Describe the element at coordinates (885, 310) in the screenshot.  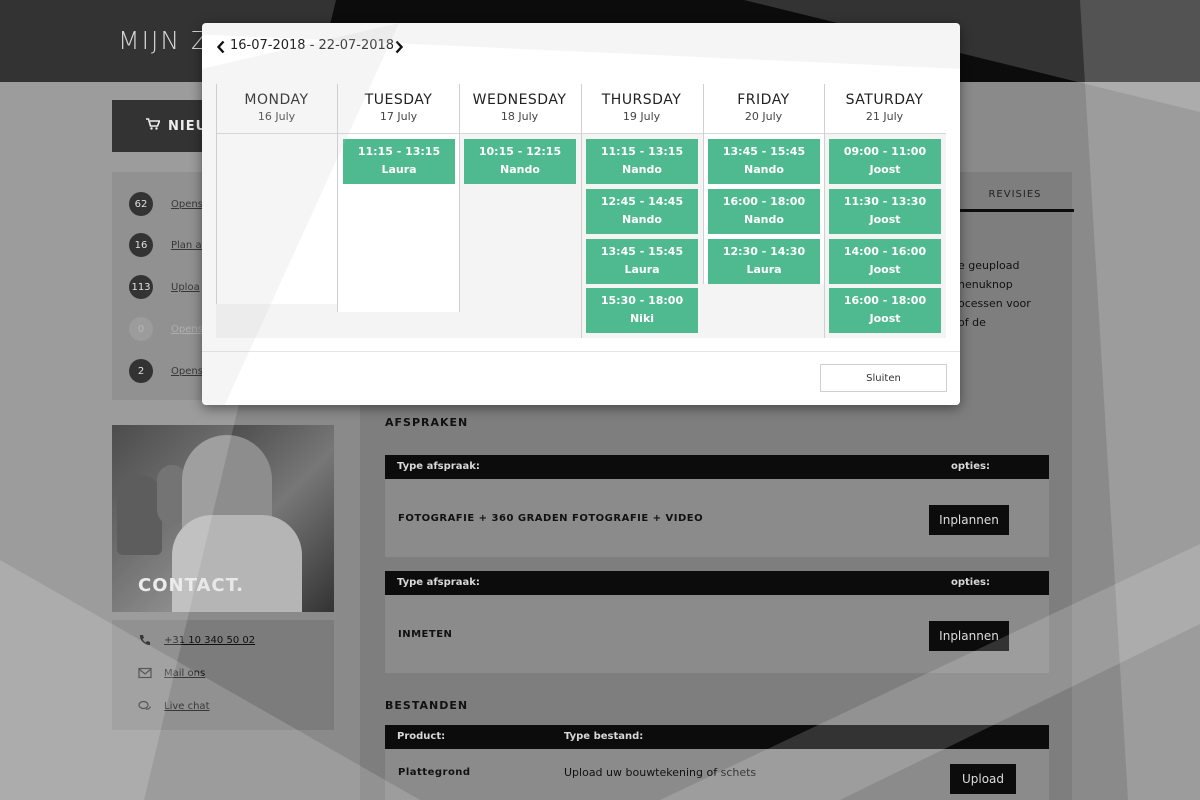
I see `time-slot: 16:00 - 18:00 Joost` at that location.